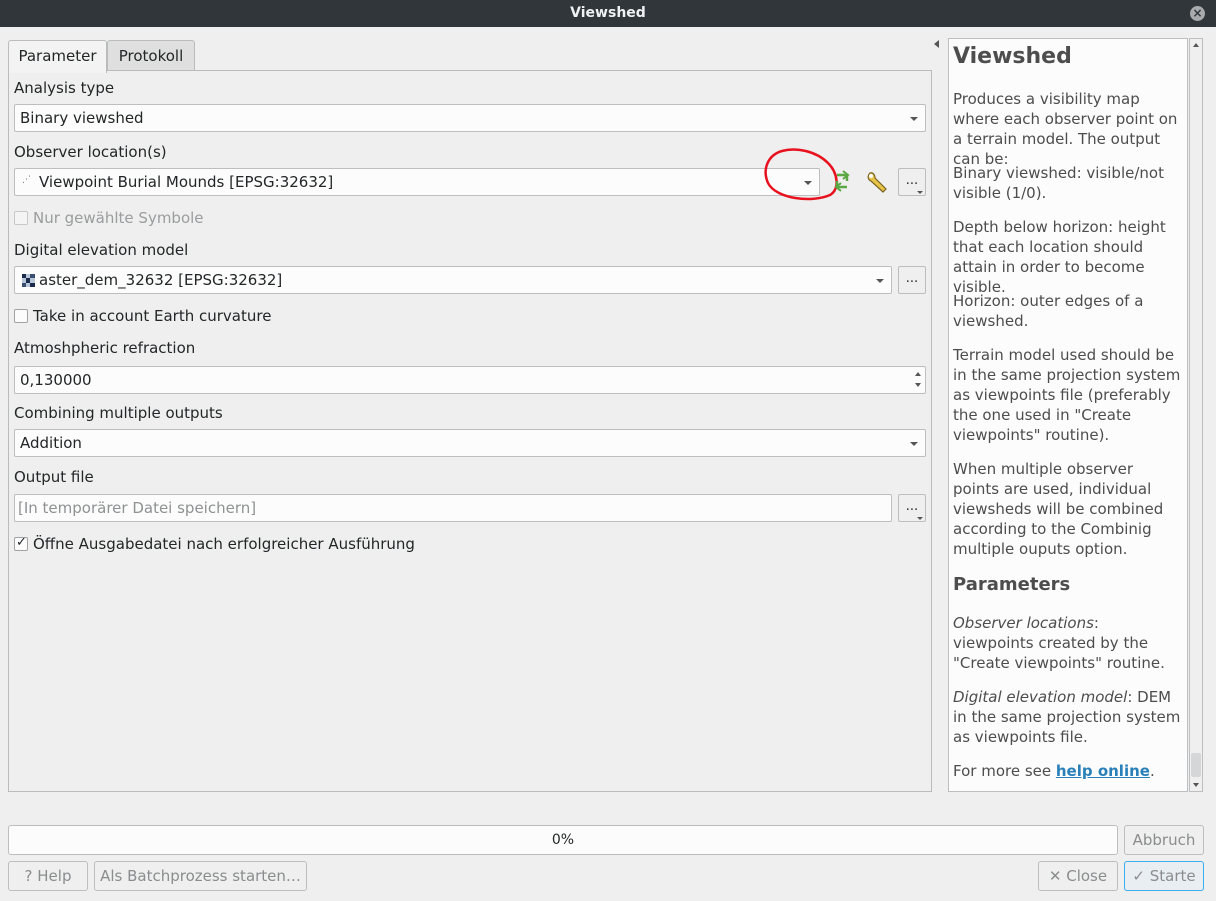 Image resolution: width=1216 pixels, height=901 pixels. Describe the element at coordinates (1197, 13) in the screenshot. I see `close-icon: ×` at that location.